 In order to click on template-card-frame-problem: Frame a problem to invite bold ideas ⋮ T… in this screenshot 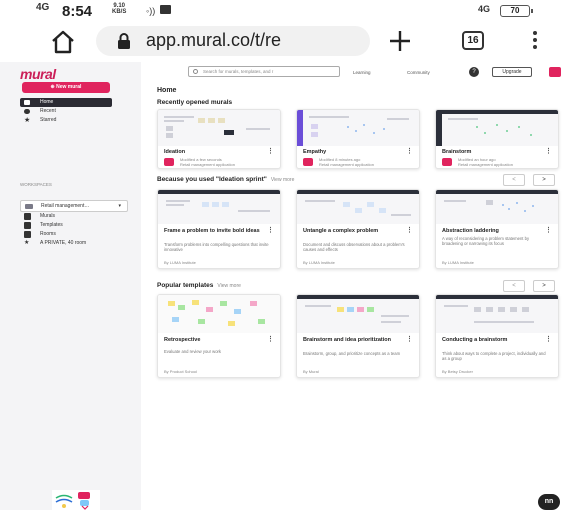, I will do `click(219, 229)`.